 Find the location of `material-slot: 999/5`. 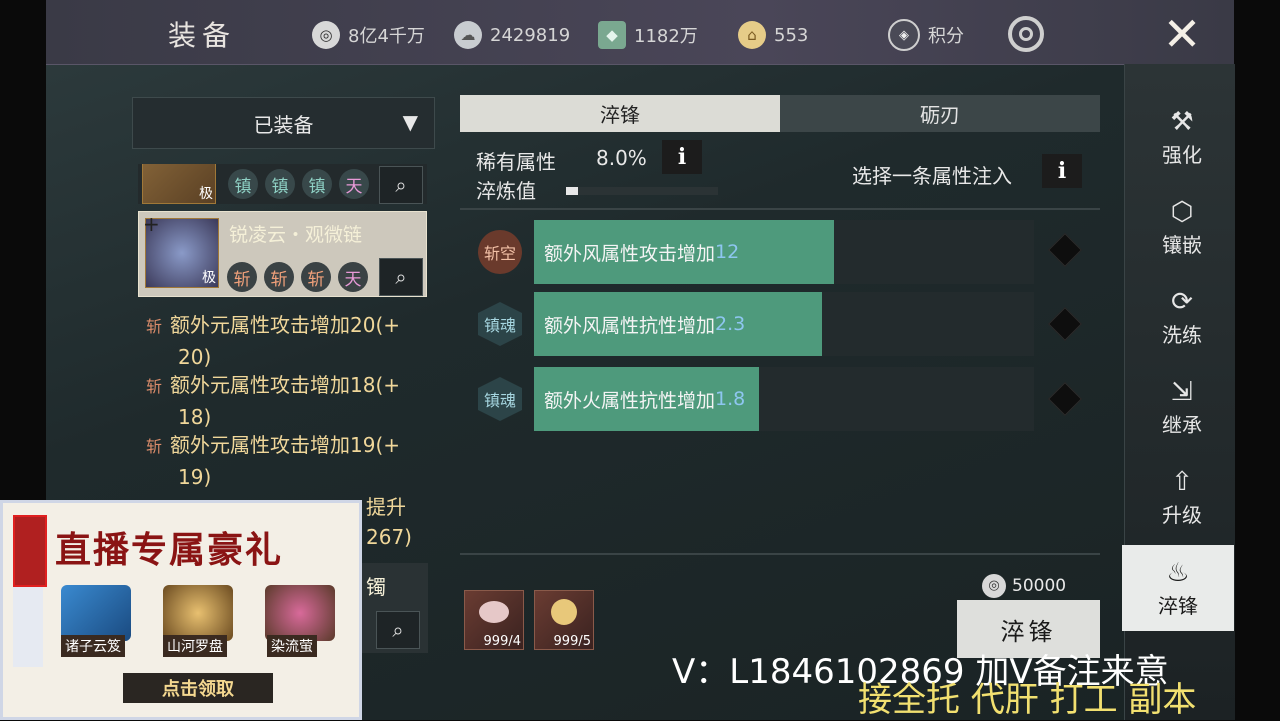

material-slot: 999/5 is located at coordinates (564, 620).